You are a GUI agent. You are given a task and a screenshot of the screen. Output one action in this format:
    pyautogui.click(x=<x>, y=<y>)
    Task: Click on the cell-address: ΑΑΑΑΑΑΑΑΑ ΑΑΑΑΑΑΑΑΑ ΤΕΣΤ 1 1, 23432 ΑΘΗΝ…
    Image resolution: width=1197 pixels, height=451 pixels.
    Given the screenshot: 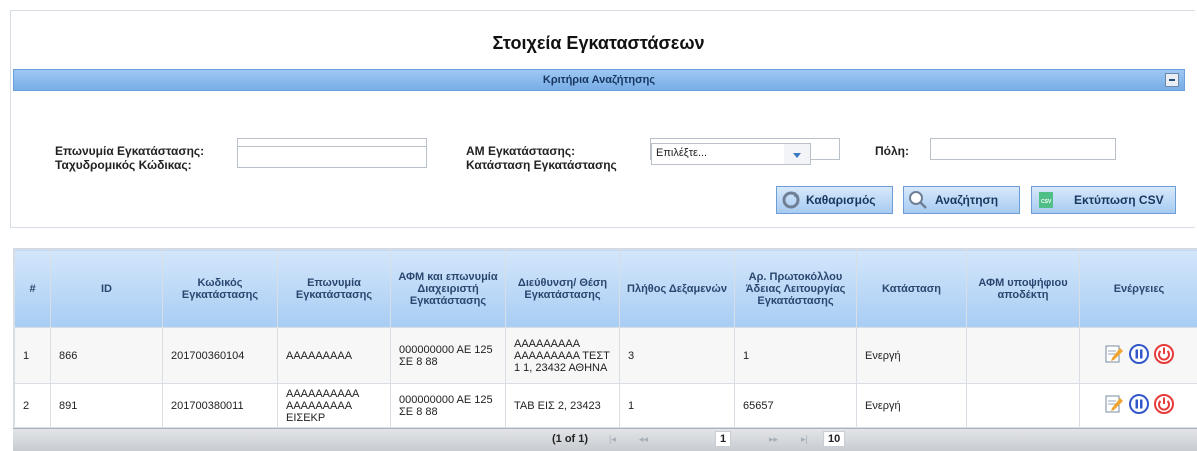 What is the action you would take?
    pyautogui.click(x=563, y=356)
    